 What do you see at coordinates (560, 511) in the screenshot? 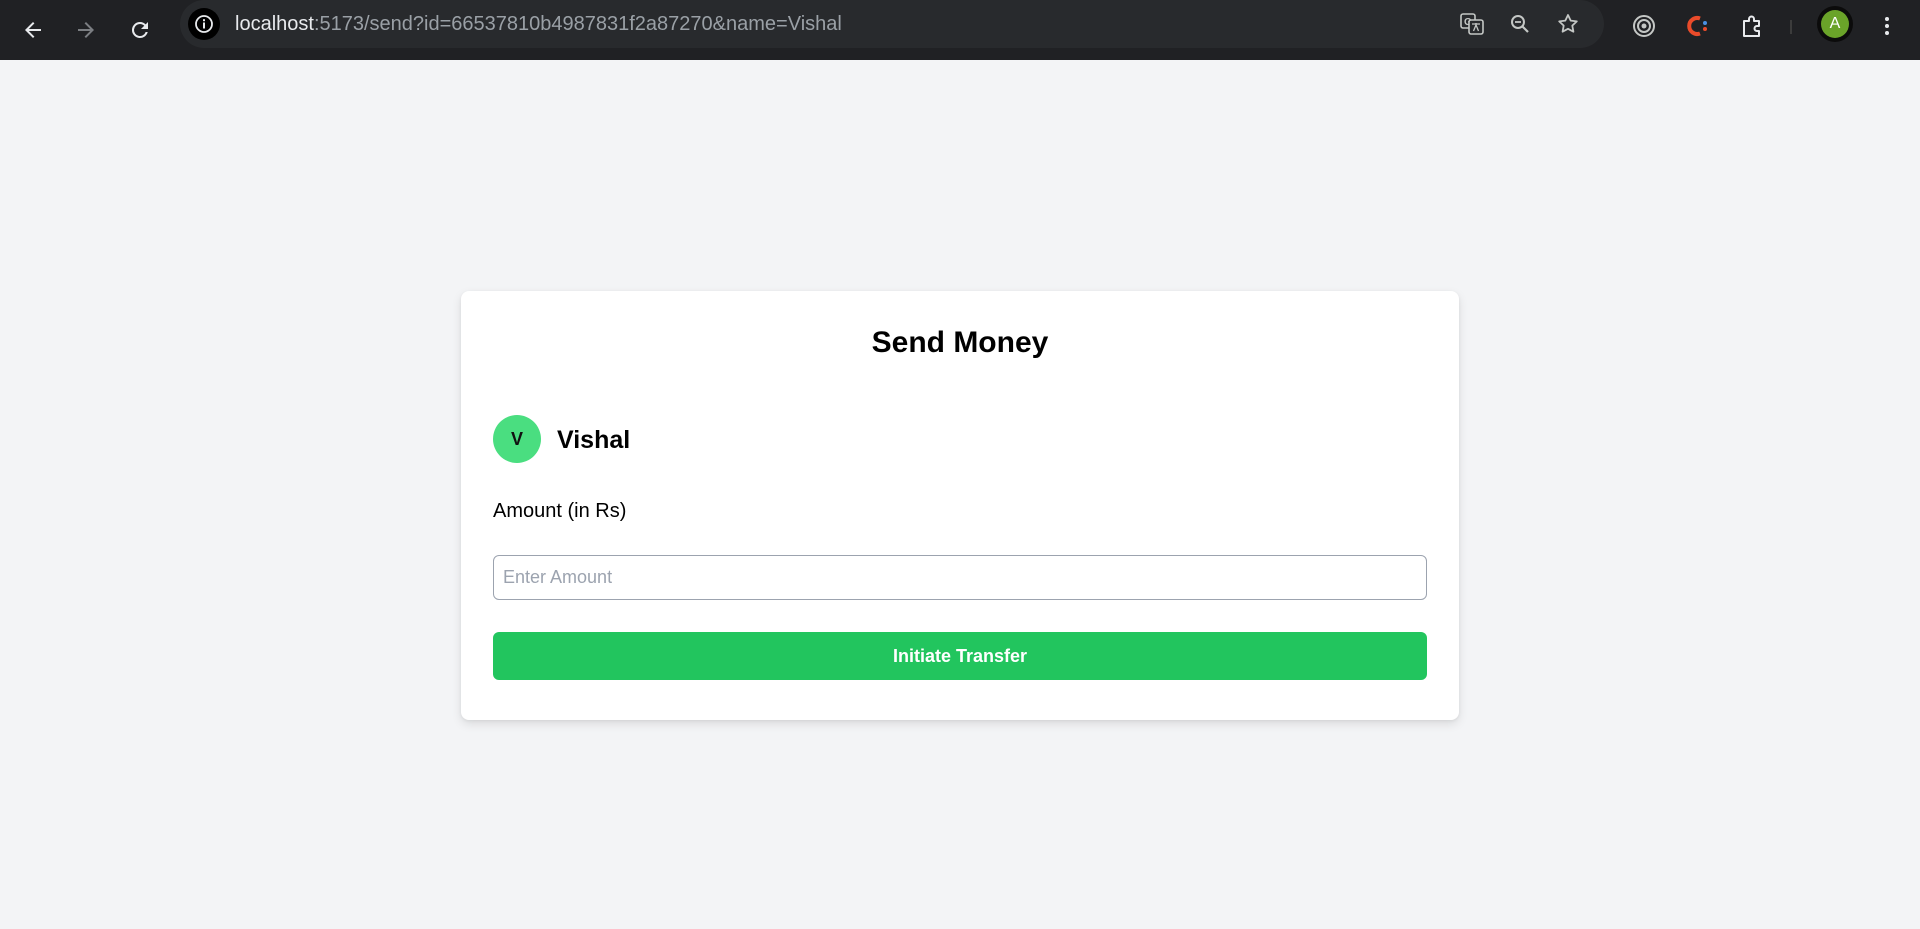
I see `amount-label: Amount (in Rs)` at bounding box center [560, 511].